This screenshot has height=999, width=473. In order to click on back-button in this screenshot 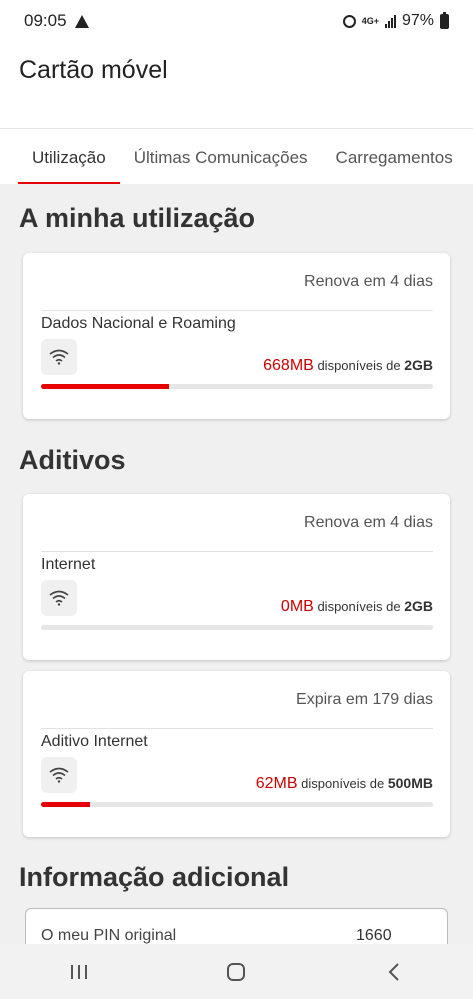, I will do `click(394, 972)`.